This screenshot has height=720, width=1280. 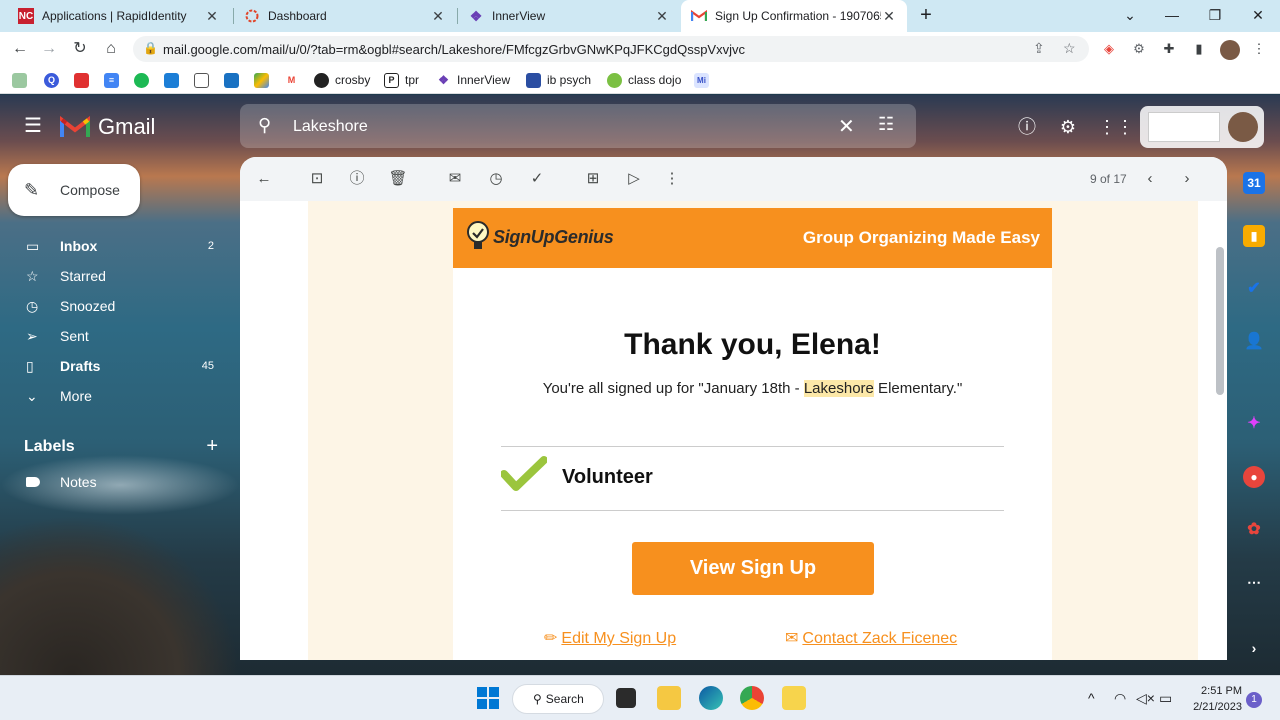 I want to click on add-task-icon: ✓, so click(x=537, y=179).